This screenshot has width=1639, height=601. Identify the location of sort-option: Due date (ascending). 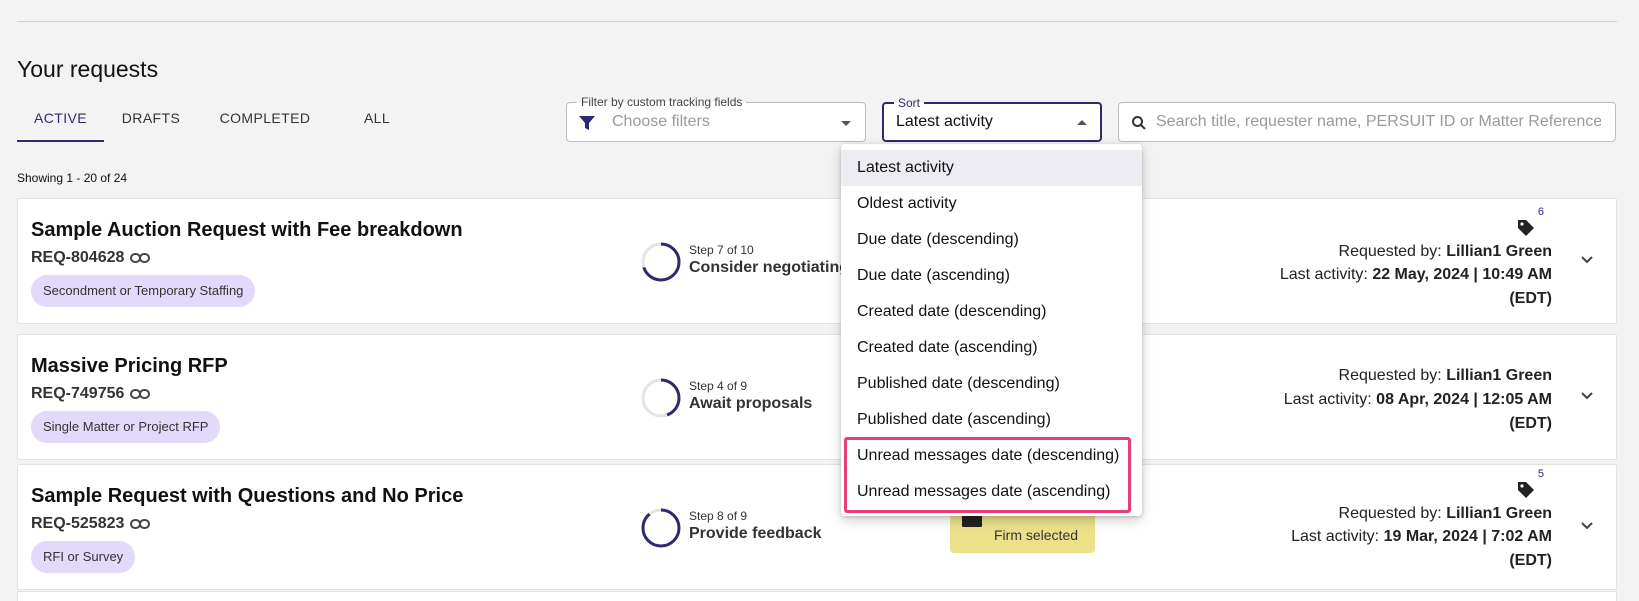
(991, 276).